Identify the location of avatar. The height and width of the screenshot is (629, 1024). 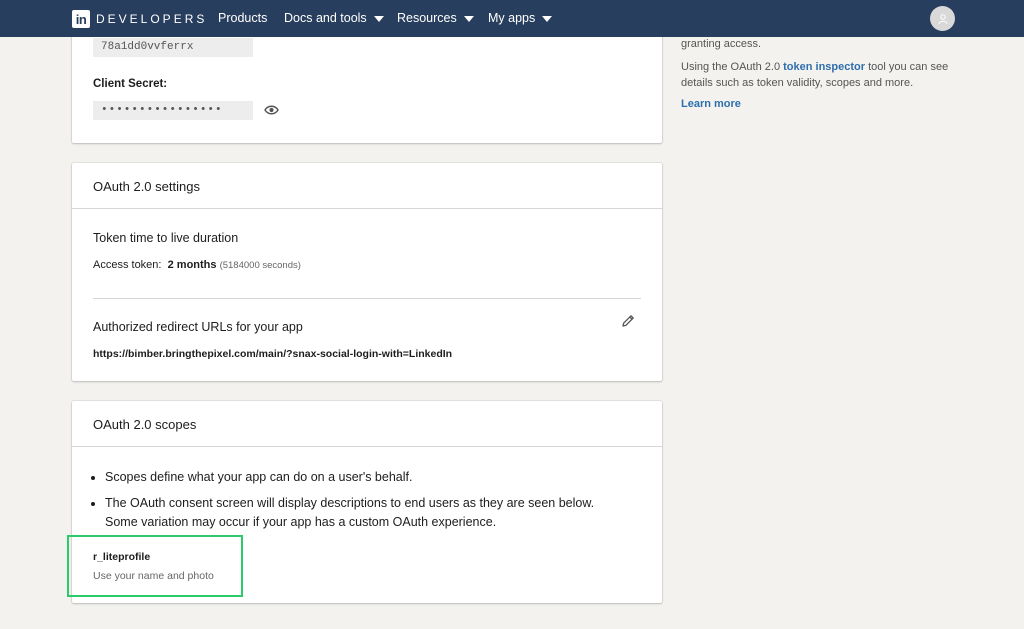
(942, 18).